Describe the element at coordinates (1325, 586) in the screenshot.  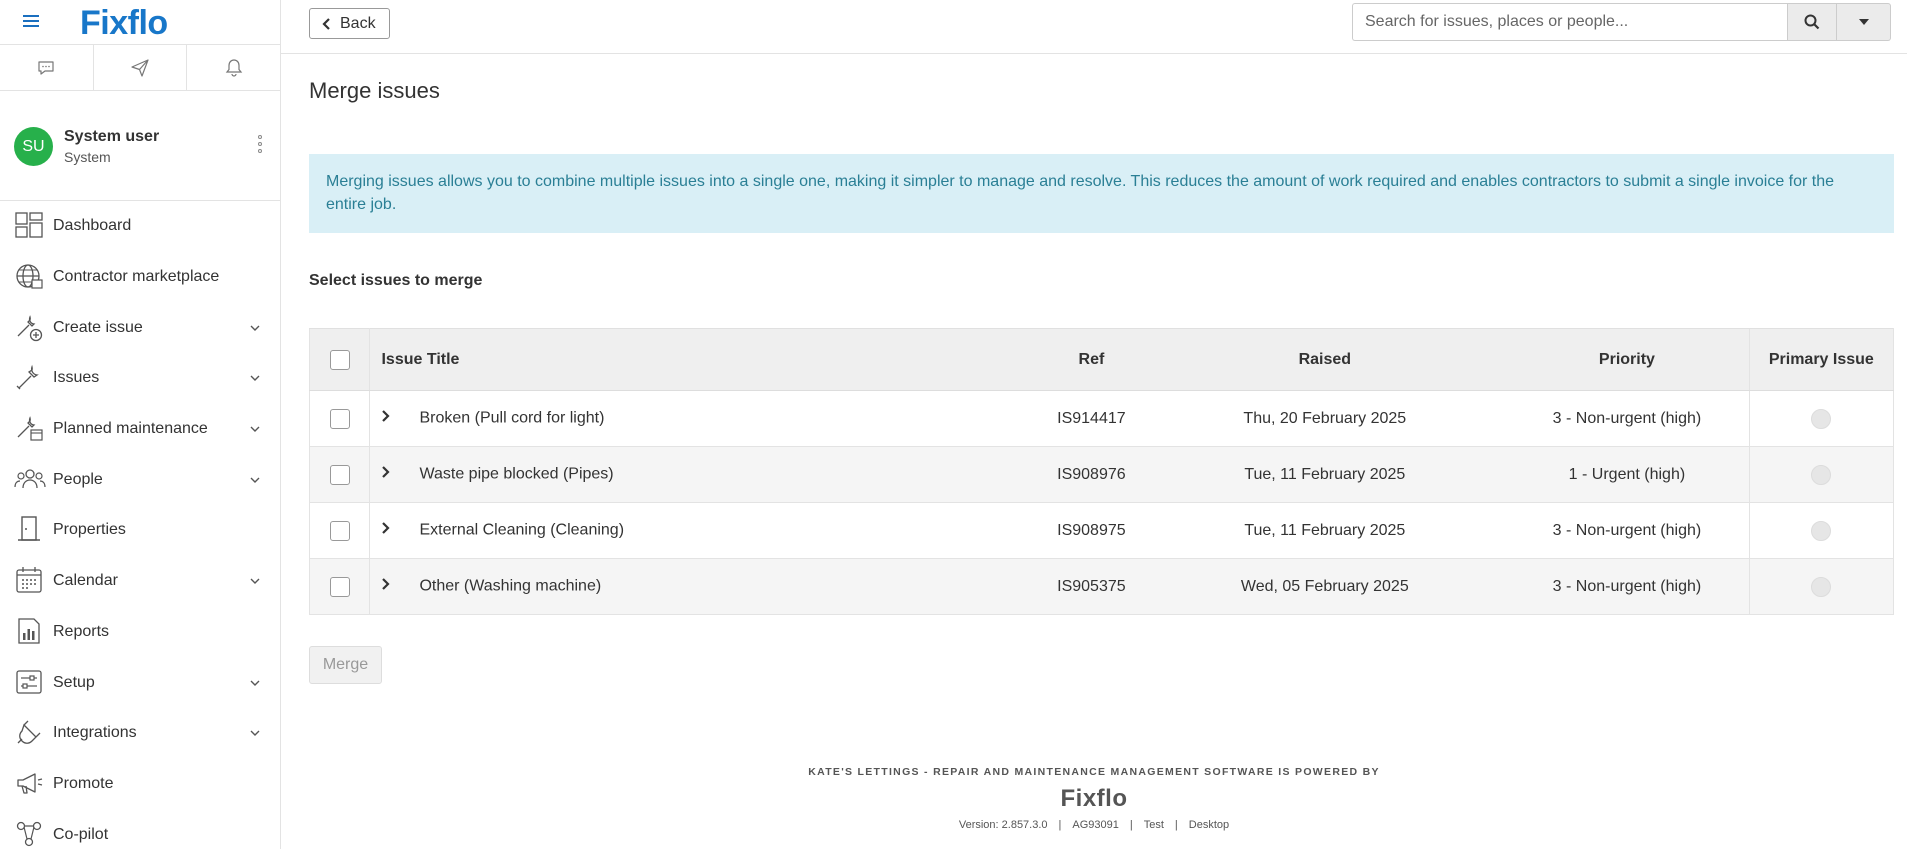
I see `issue-raised-date: Wed, 05 February 2025` at that location.